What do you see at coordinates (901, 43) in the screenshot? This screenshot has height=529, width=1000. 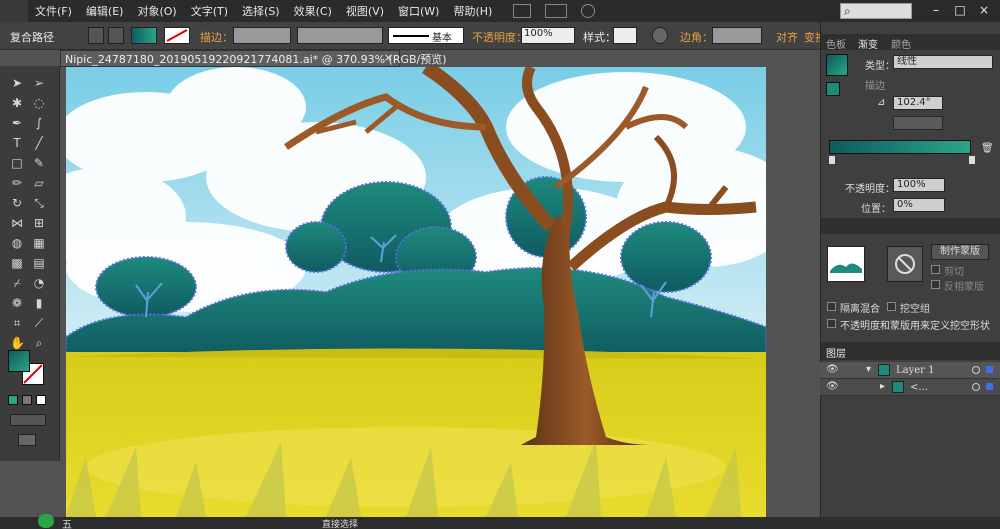 I see `tab-color: 颜色` at bounding box center [901, 43].